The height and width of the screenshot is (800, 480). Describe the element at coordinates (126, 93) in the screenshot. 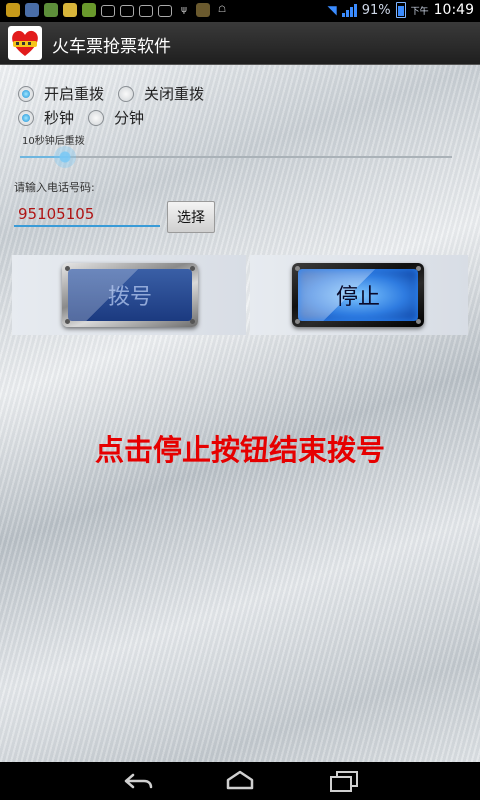

I see `redial-off-radio` at that location.